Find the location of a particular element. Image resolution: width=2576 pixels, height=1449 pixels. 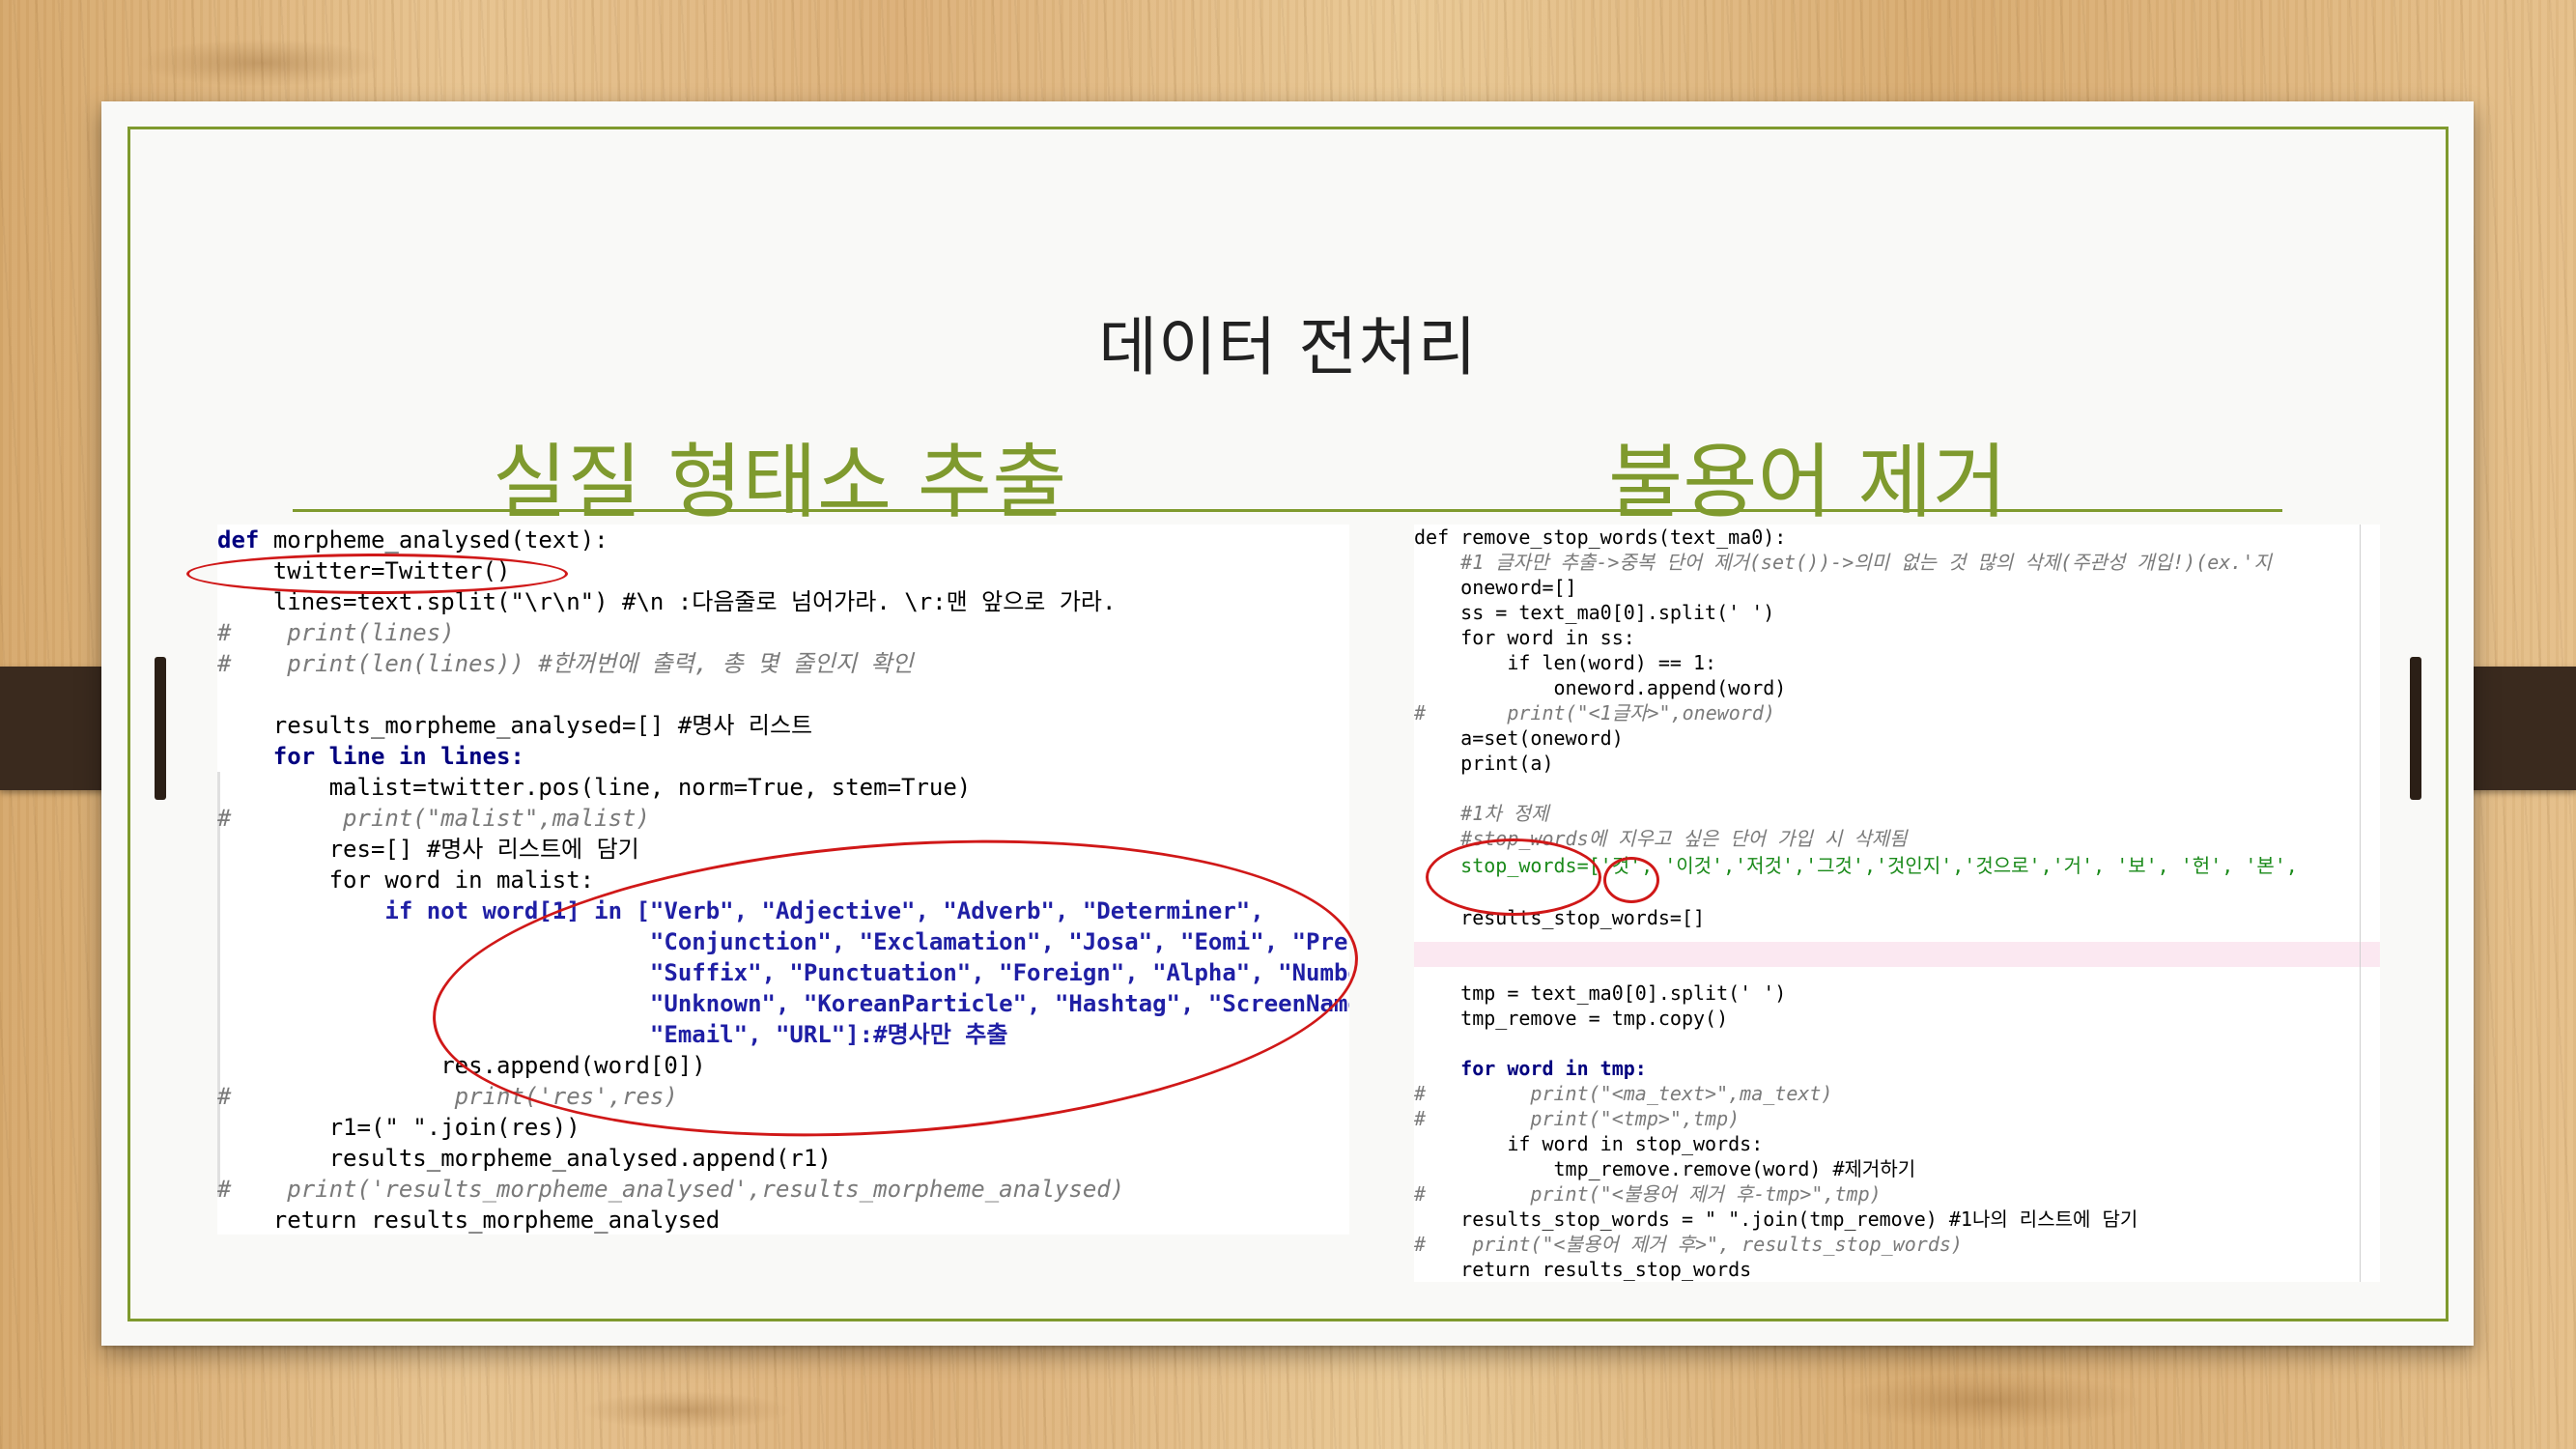

code-line: if word in stop_words: is located at coordinates (1589, 1143).